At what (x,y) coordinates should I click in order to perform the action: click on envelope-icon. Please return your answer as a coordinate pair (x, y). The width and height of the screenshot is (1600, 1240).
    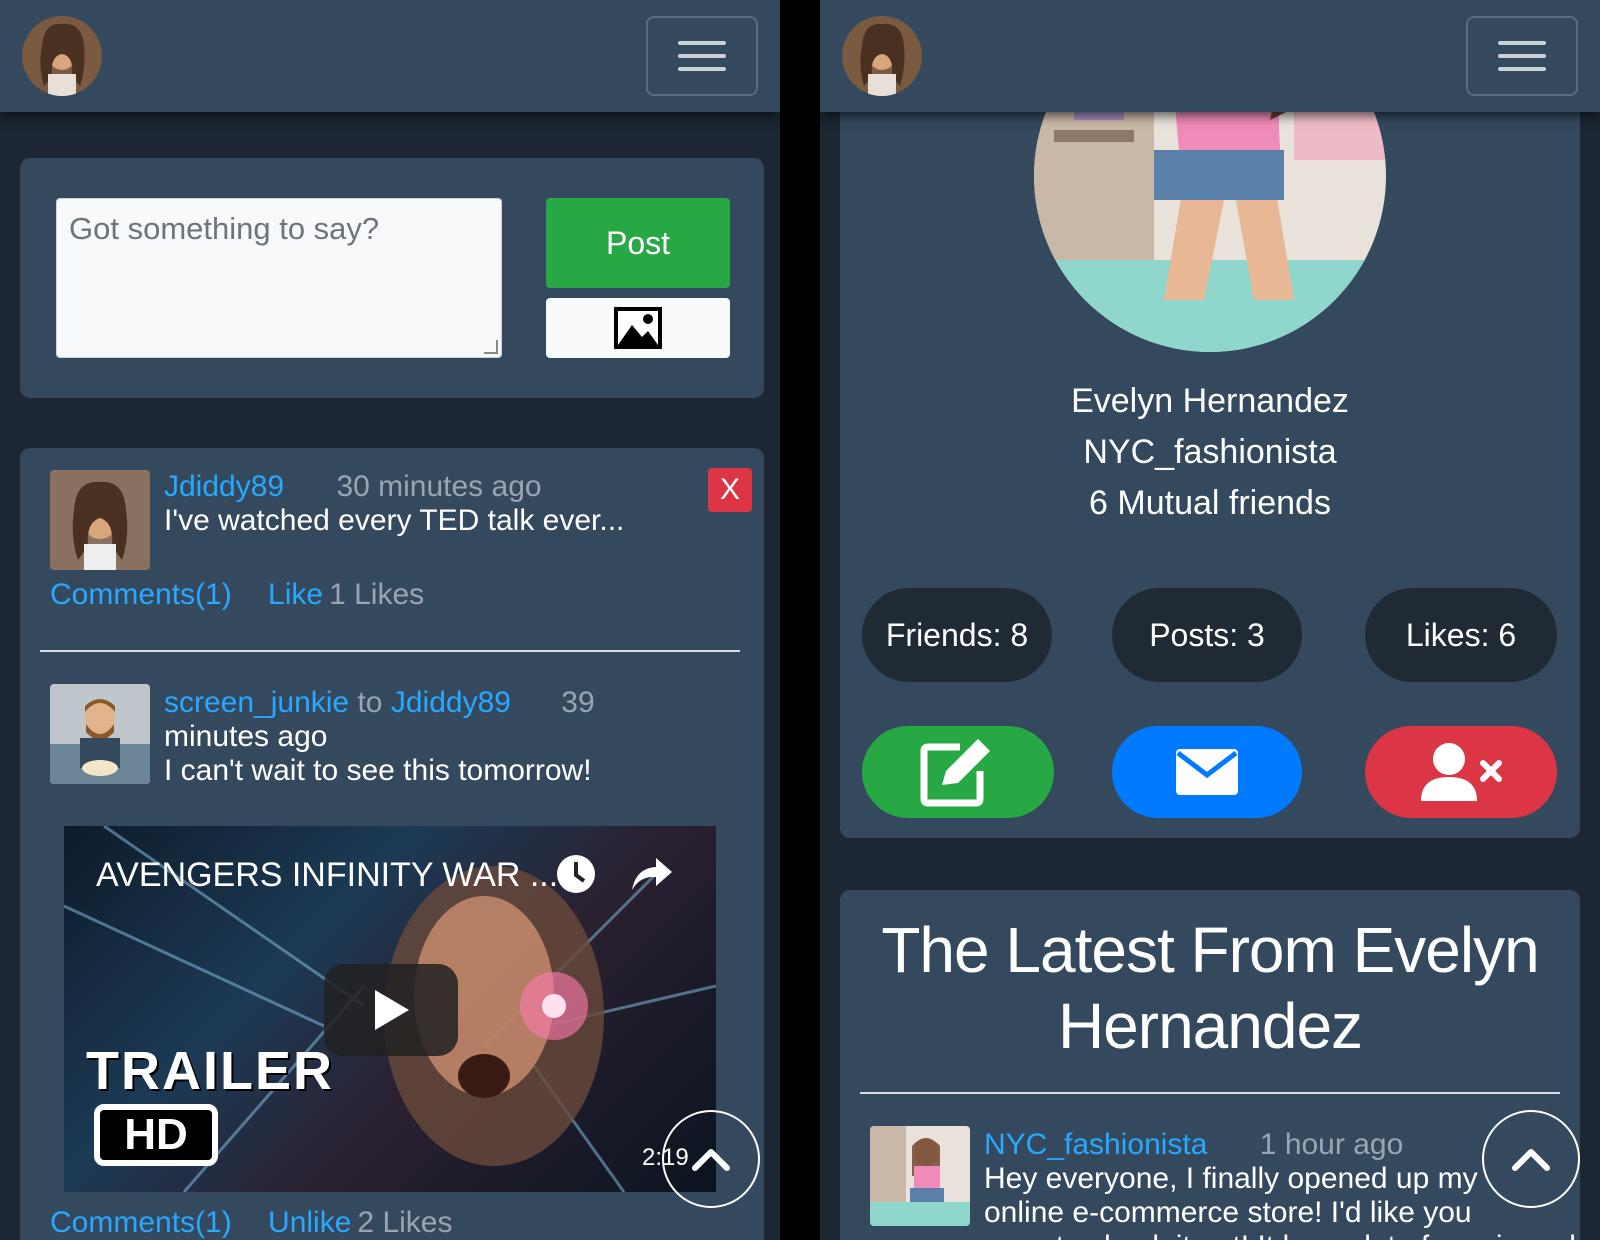
    Looking at the image, I should click on (1207, 772).